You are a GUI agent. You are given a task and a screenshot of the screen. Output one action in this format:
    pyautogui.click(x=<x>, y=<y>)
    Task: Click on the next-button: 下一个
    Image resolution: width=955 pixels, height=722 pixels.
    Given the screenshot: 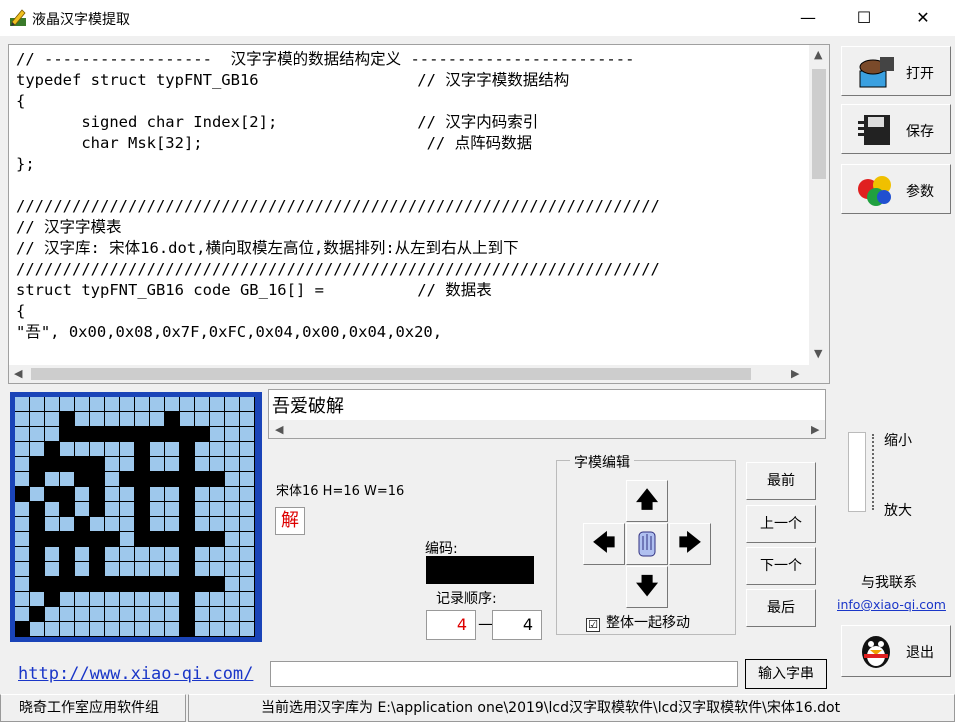 What is the action you would take?
    pyautogui.click(x=781, y=566)
    